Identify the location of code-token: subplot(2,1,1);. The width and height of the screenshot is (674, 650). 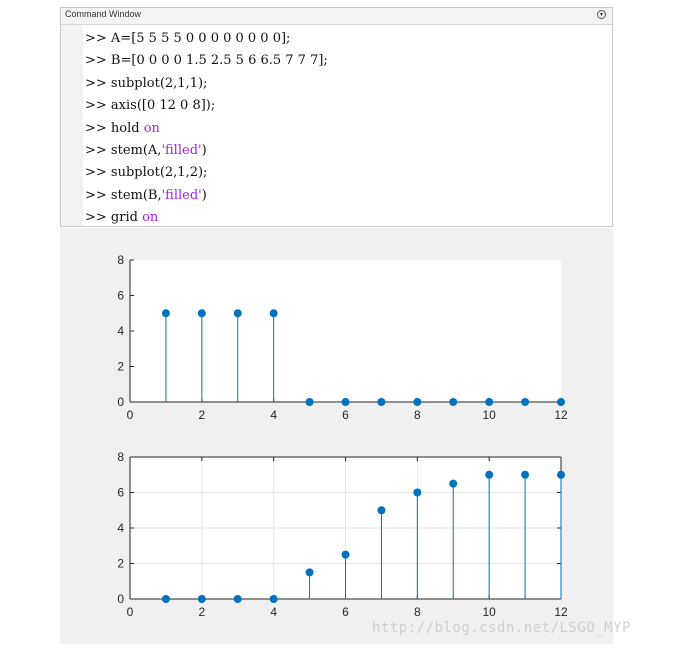
(159, 83).